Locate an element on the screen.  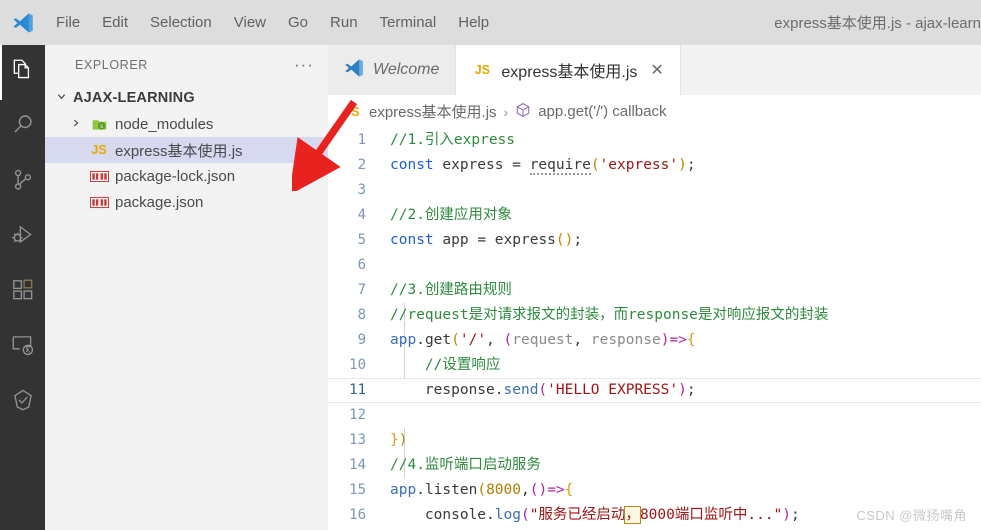
code-line: 6 is located at coordinates (654, 265).